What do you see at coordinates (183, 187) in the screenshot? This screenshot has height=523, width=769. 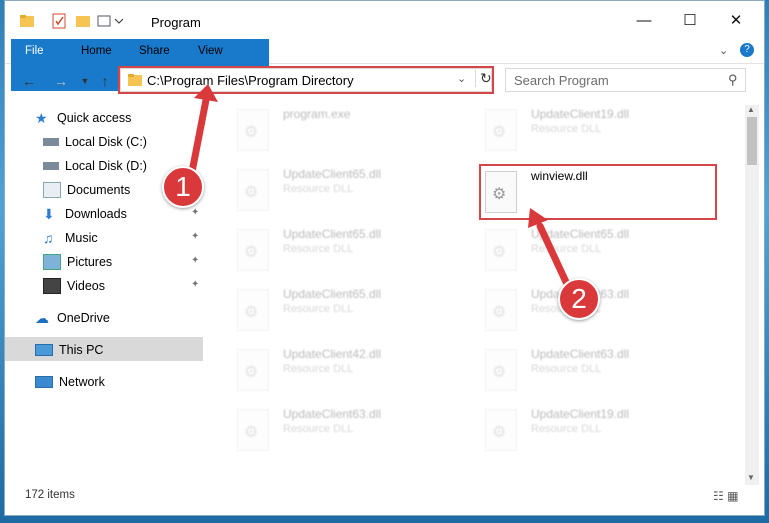 I see `step-badge-1: 1` at bounding box center [183, 187].